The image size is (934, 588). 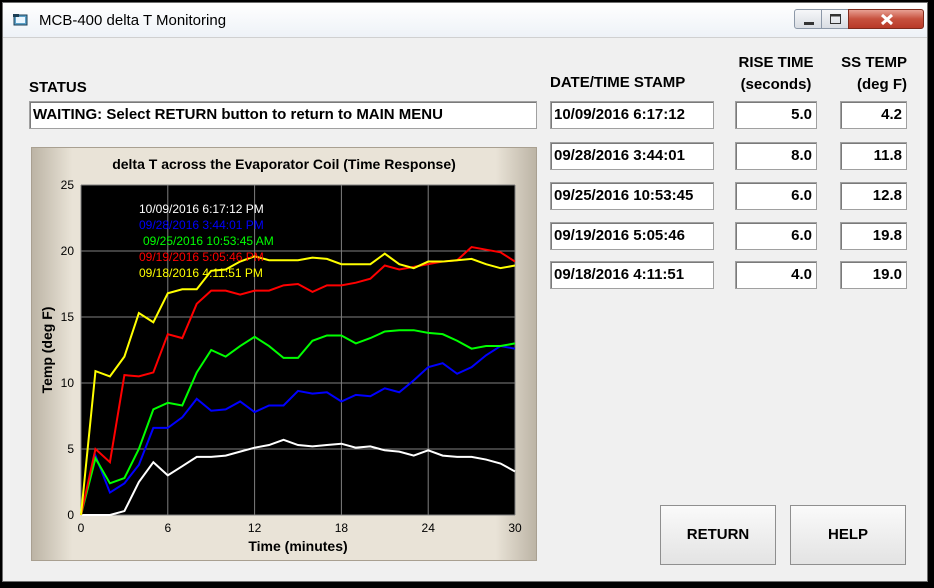 What do you see at coordinates (68, 317) in the screenshot?
I see `y-tick-label: 15` at bounding box center [68, 317].